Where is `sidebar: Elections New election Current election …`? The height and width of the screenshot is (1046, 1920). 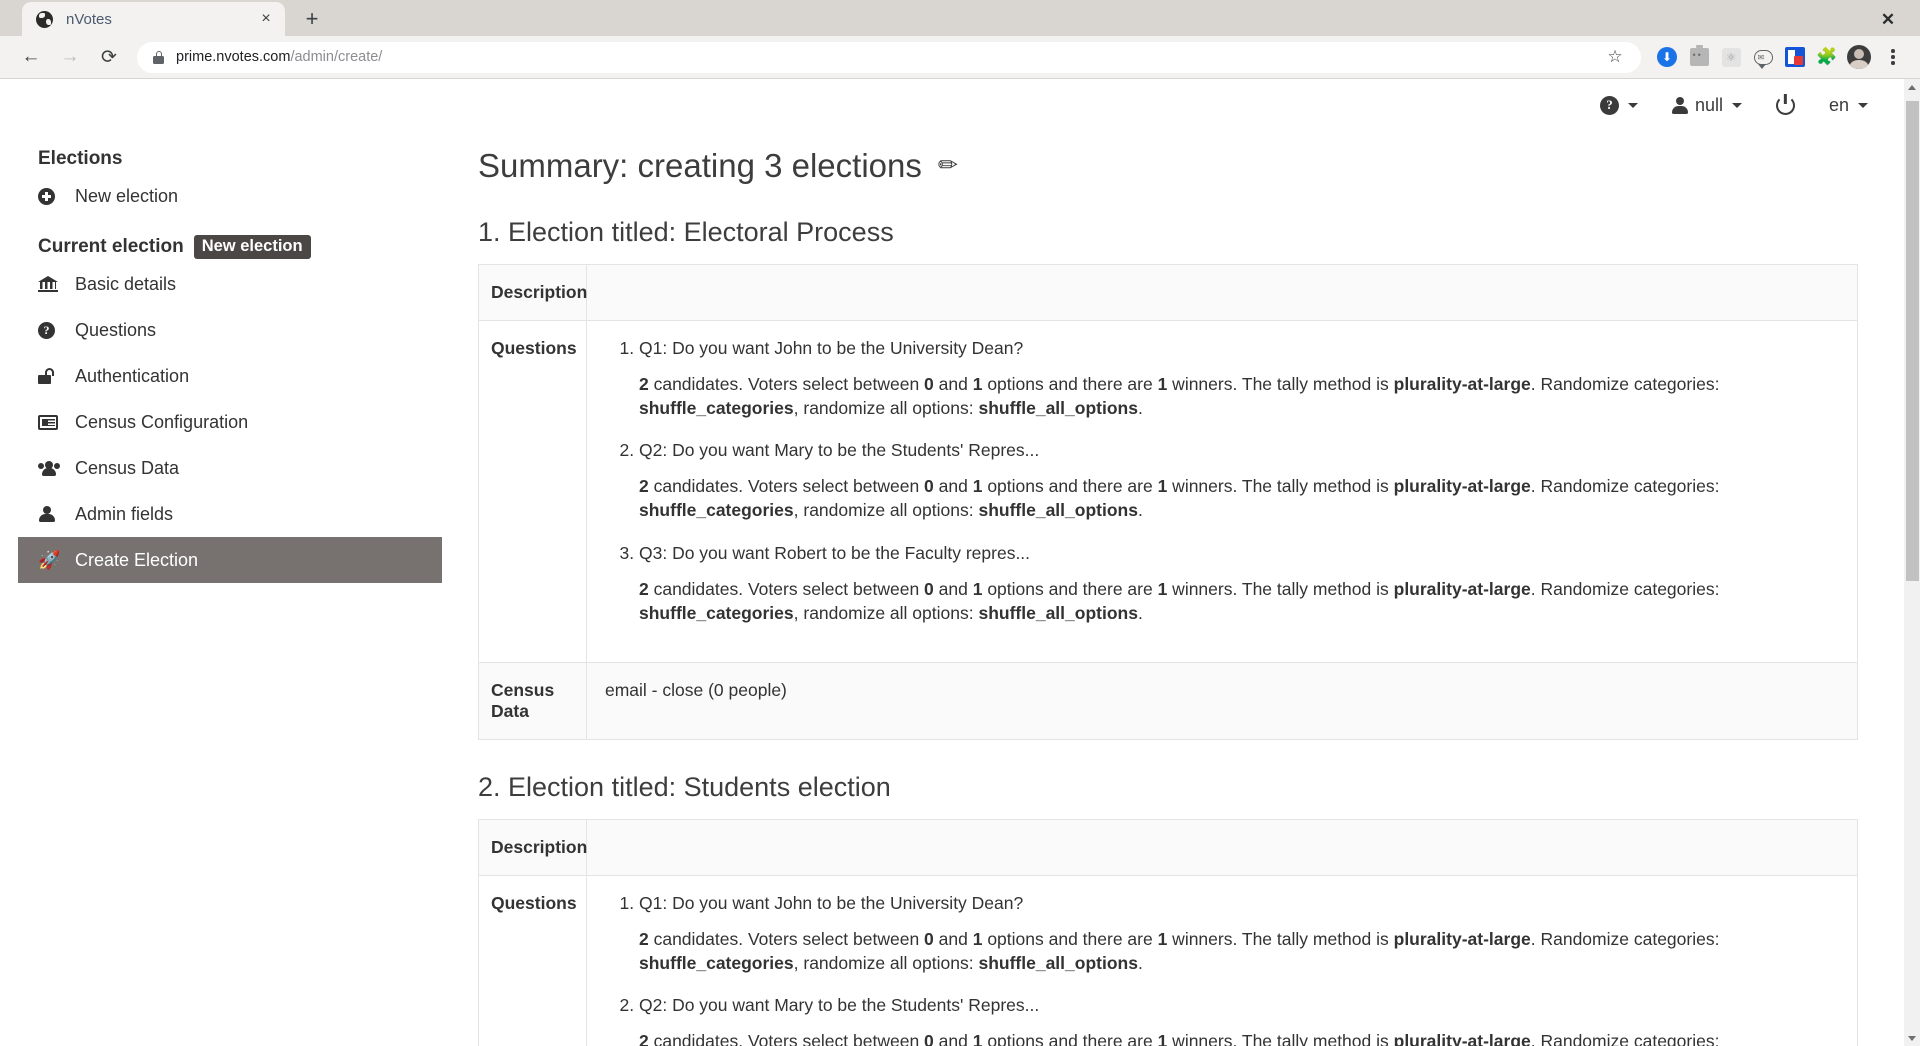 sidebar: Elections New election Current election … is located at coordinates (239, 357).